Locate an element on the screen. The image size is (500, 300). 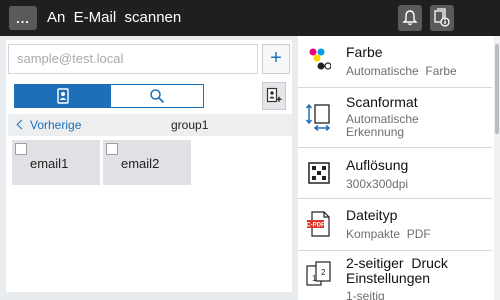
addressbook-tab-switch is located at coordinates (109, 96).